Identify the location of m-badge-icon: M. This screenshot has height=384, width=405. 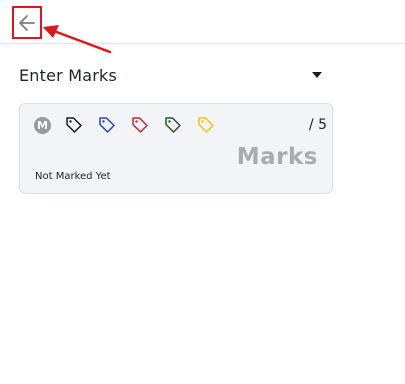
(42, 125).